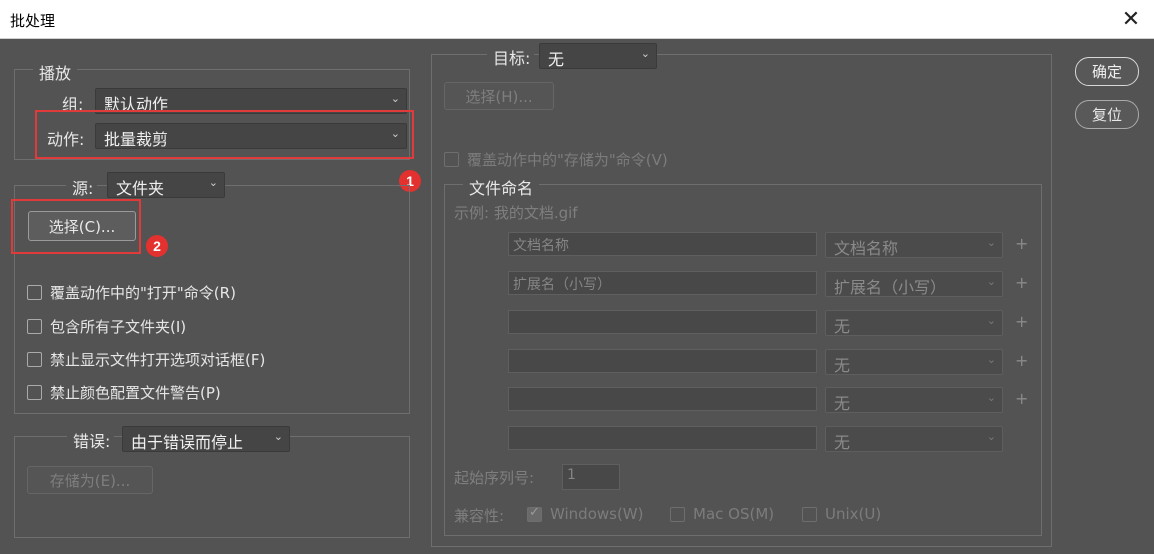 This screenshot has height=554, width=1154. I want to click on error-select: 由于错误而停止 ⌄, so click(206, 439).